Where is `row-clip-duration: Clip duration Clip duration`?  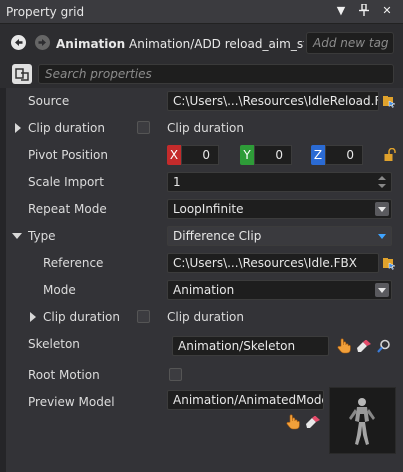 row-clip-duration: Clip duration Clip duration is located at coordinates (204, 128).